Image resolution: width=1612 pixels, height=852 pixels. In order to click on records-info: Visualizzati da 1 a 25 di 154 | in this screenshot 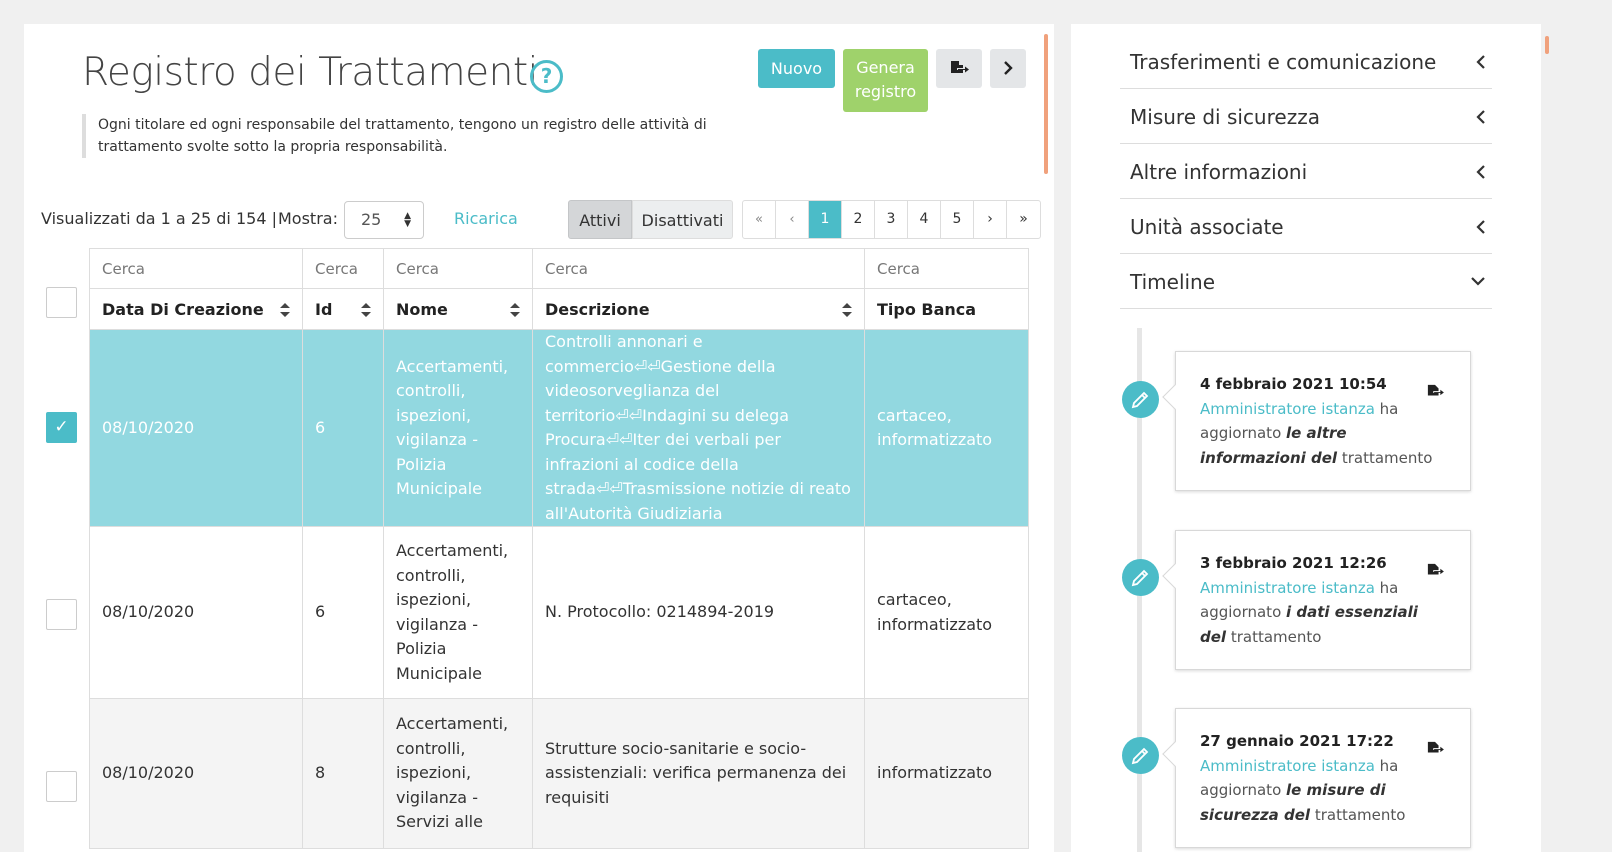, I will do `click(159, 218)`.